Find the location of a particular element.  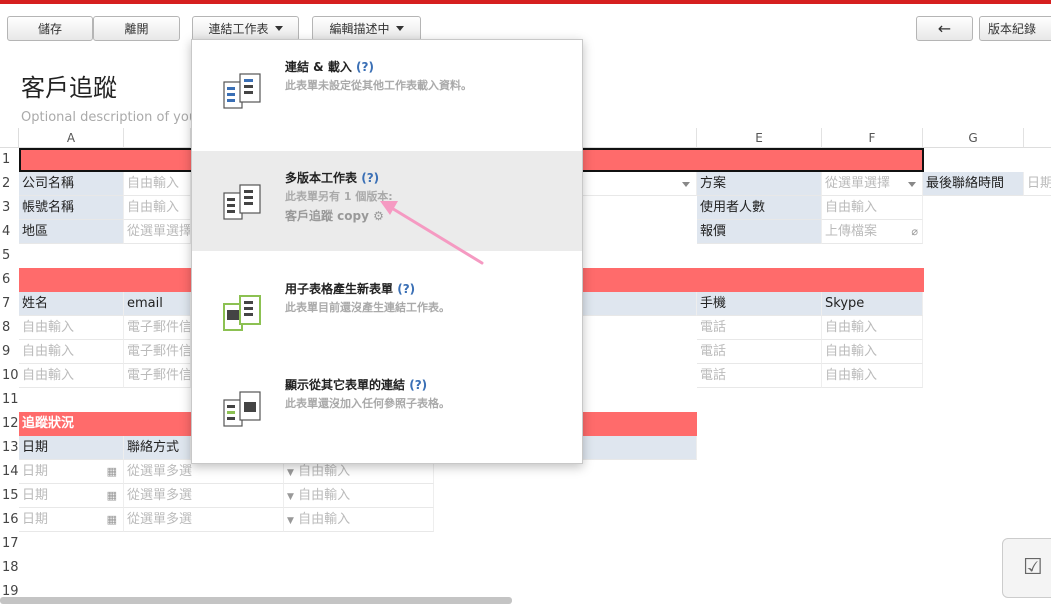

floating-check-button: ☑ is located at coordinates (1026, 568).